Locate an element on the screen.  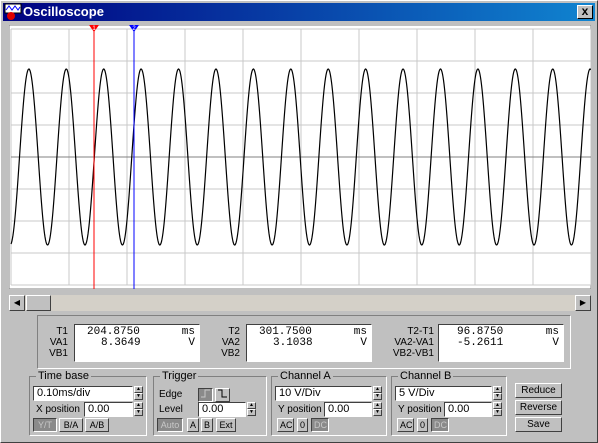
t-diff-label: T2-T1 is located at coordinates (420, 331).